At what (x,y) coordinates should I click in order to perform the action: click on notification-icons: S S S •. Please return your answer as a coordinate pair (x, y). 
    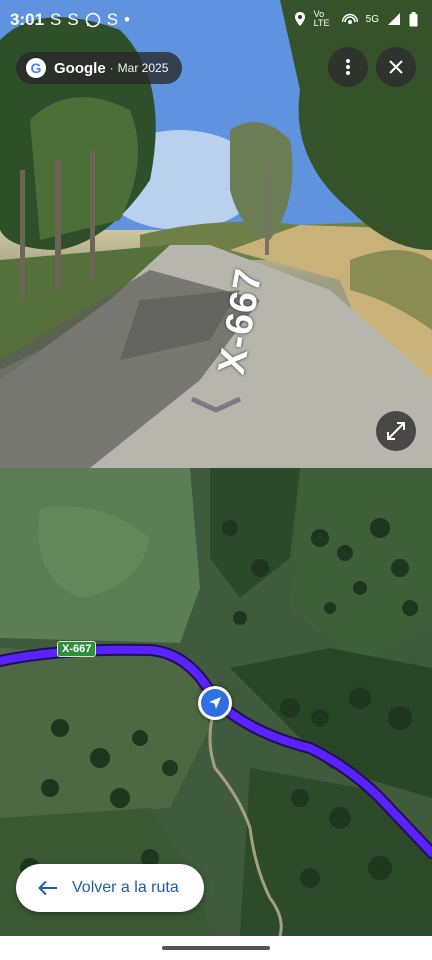
    Looking at the image, I should click on (90, 20).